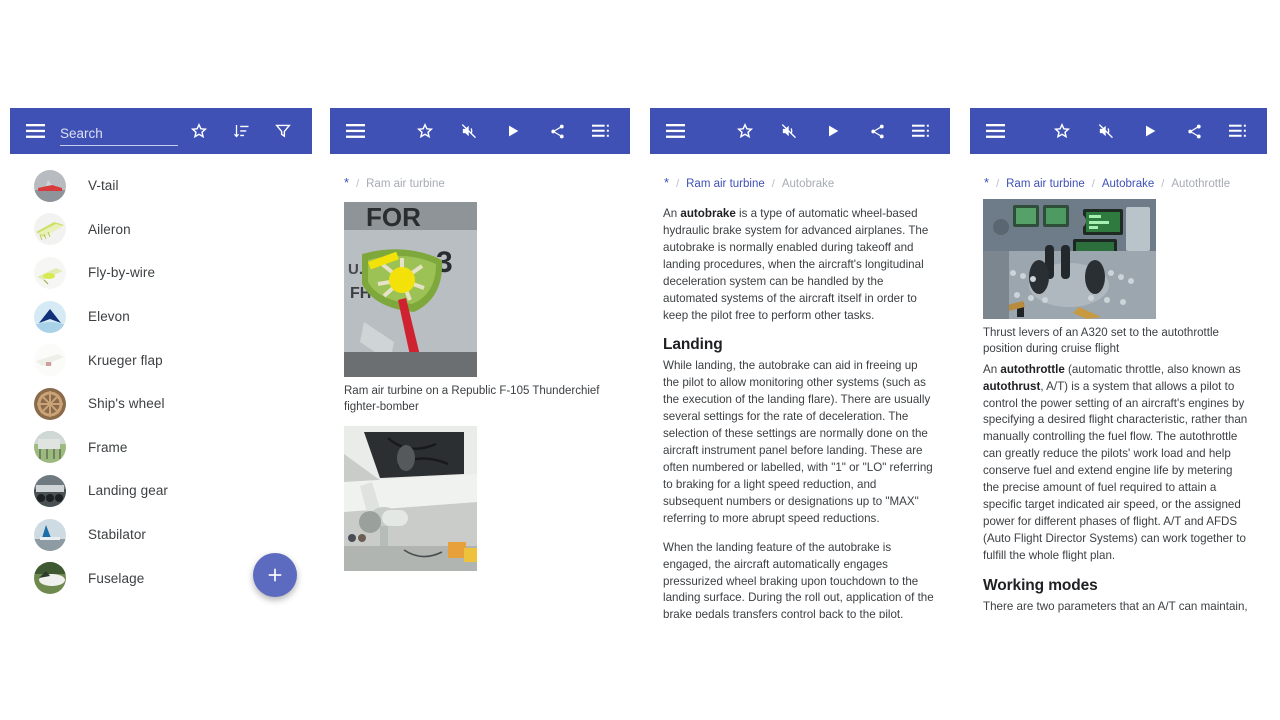 The height and width of the screenshot is (720, 1280). What do you see at coordinates (119, 136) in the screenshot?
I see `search-input` at bounding box center [119, 136].